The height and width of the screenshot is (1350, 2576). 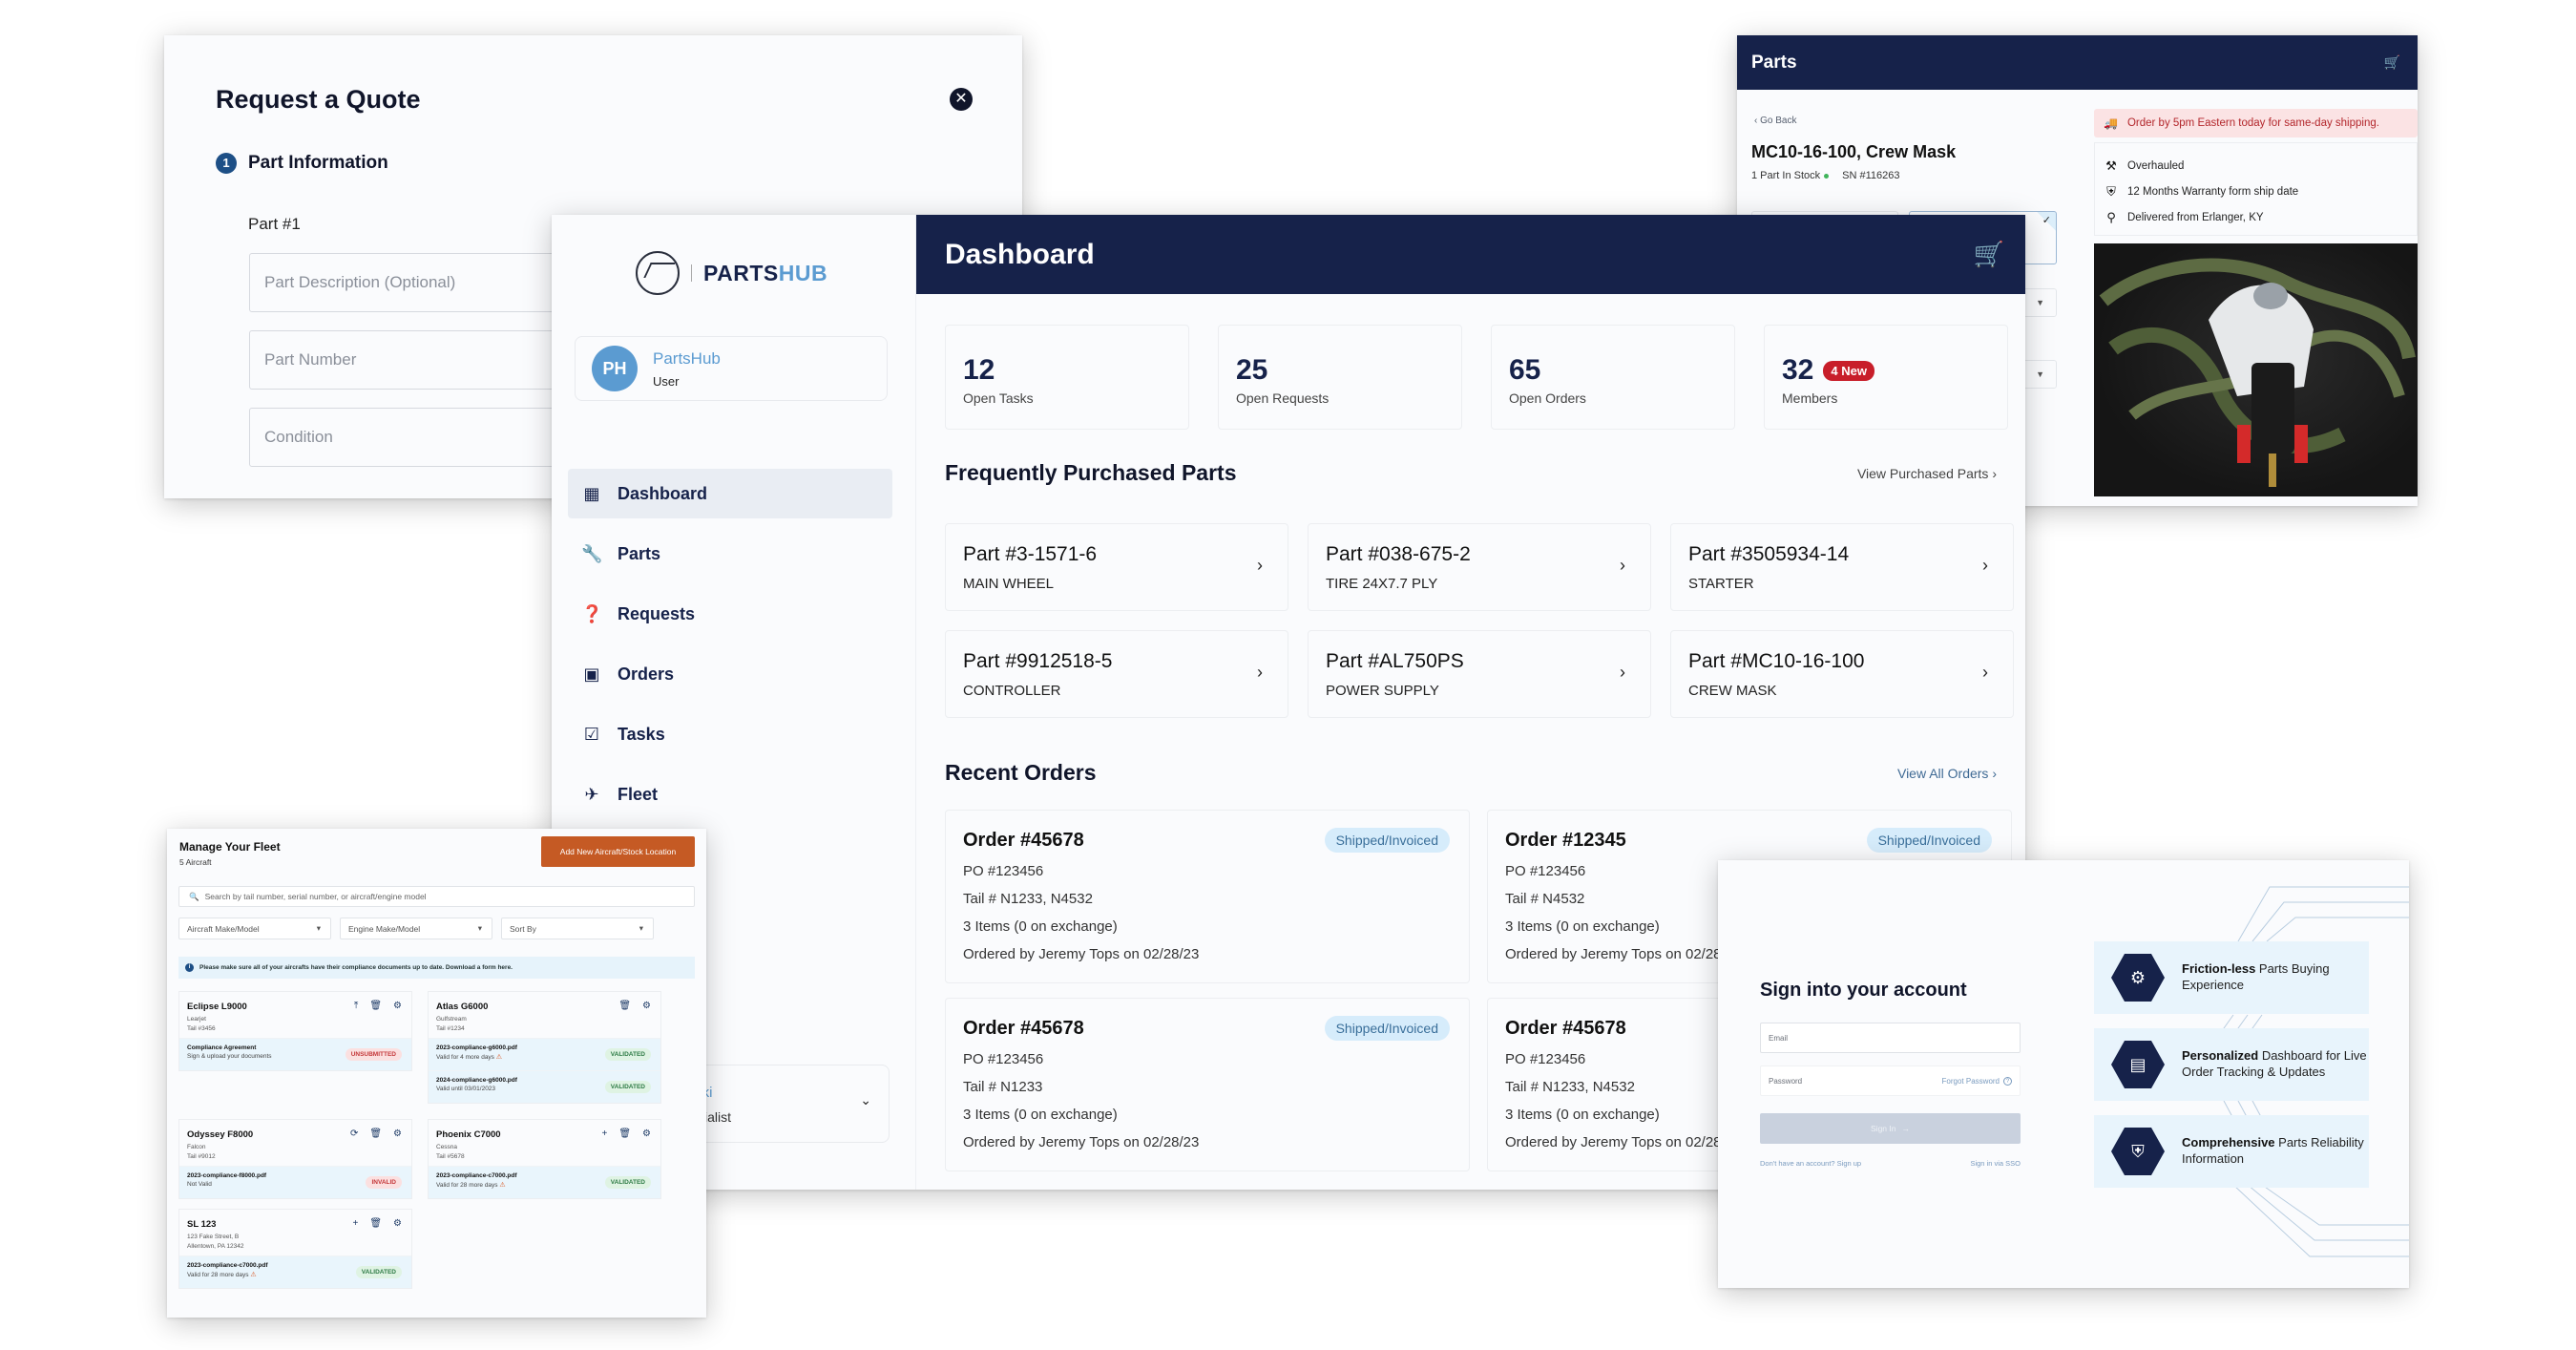 I want to click on part-card: Part #3-1571-6 MAIN WHEEL ›, so click(x=1116, y=567).